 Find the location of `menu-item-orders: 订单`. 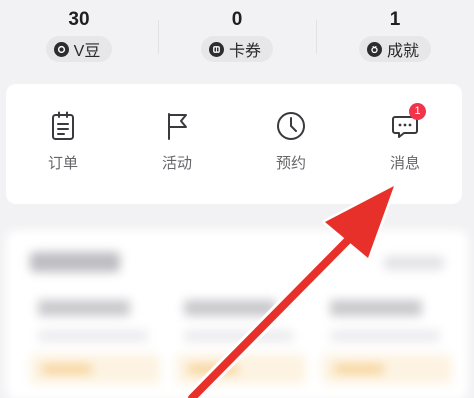

menu-item-orders: 订单 is located at coordinates (63, 144).